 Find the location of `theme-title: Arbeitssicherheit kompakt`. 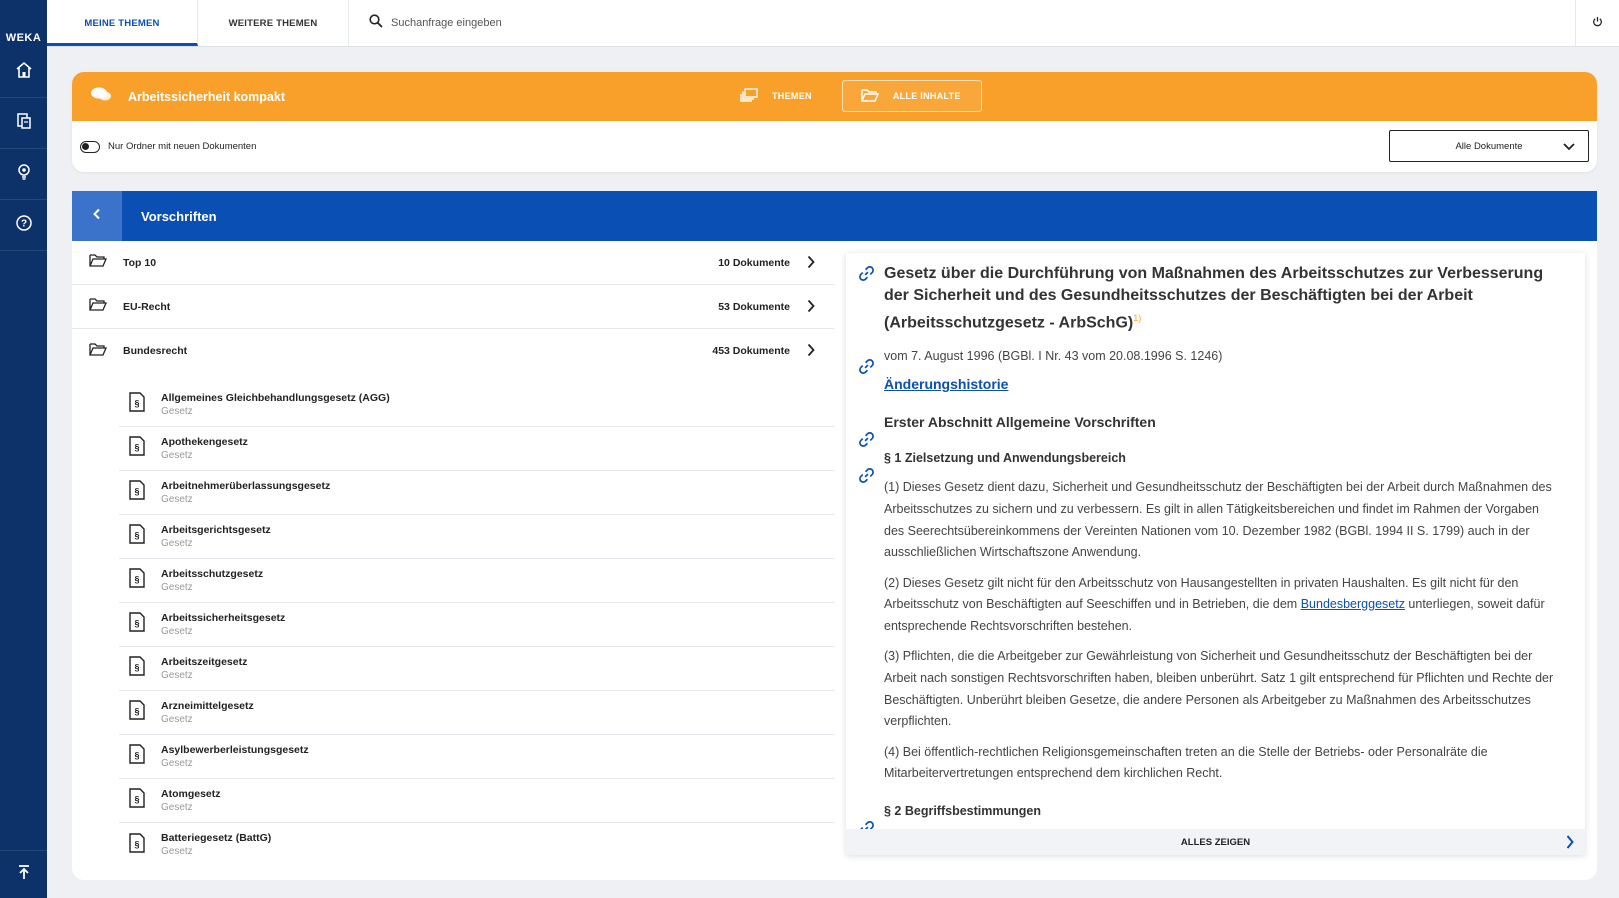

theme-title: Arbeitssicherheit kompakt is located at coordinates (206, 96).